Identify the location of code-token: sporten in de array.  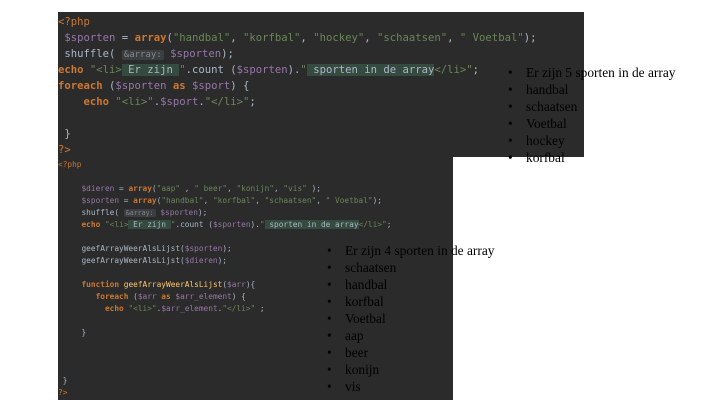
(311, 224).